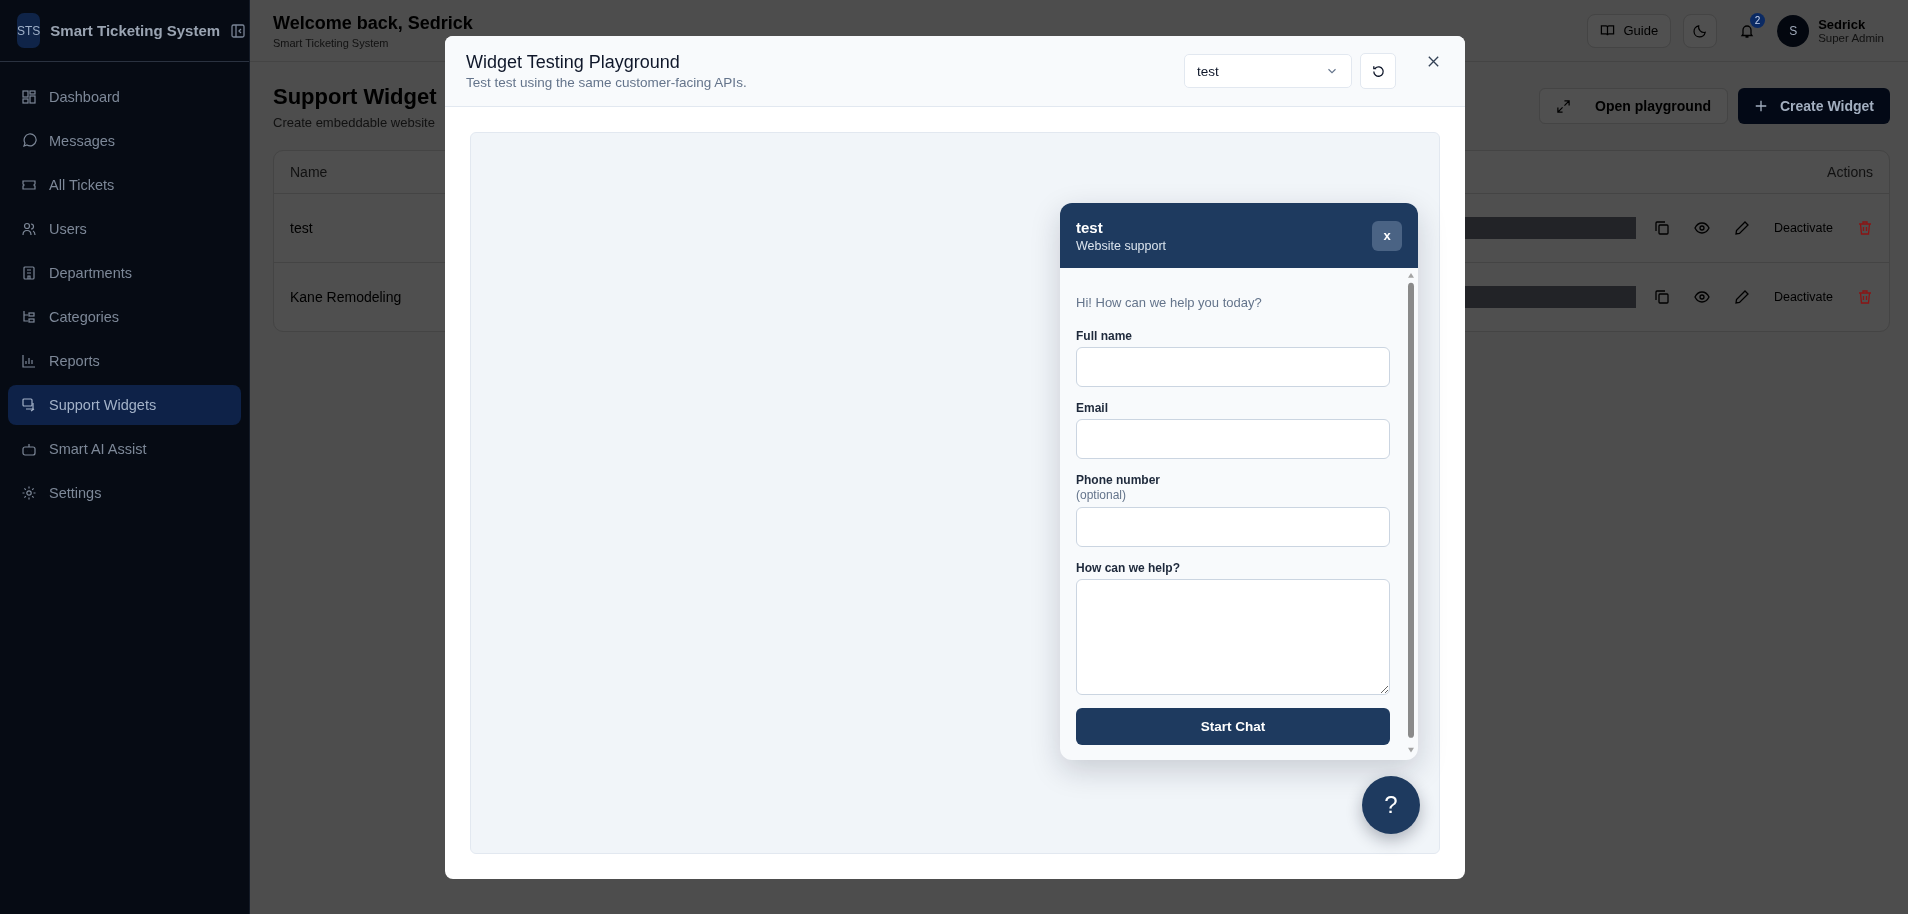 This screenshot has width=1908, height=914. I want to click on app-title: Smart Ticketing System, so click(135, 30).